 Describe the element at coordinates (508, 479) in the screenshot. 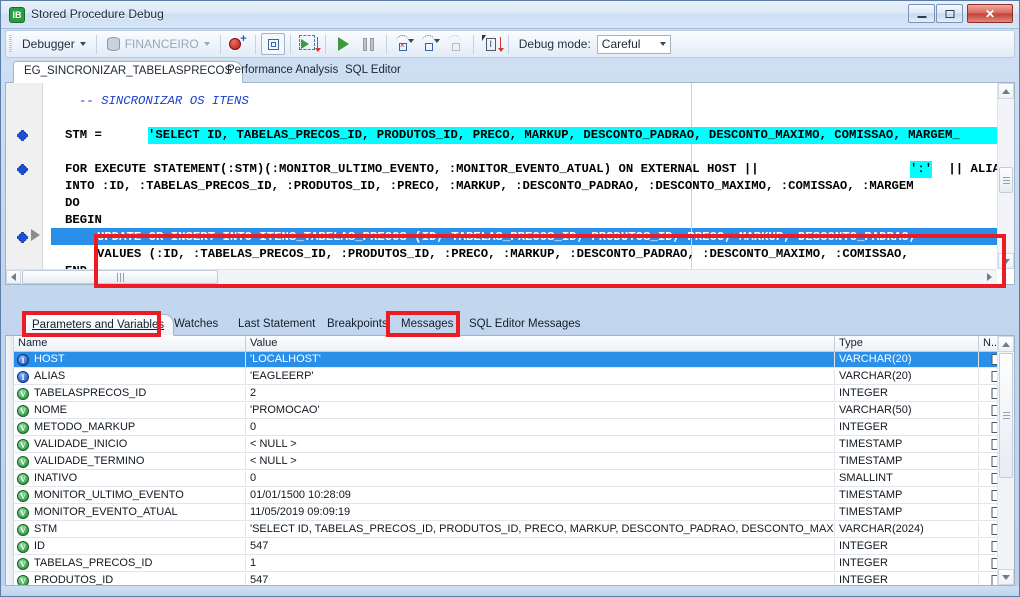

I see `table-row: INATIVO V 0 SMALLINT` at that location.